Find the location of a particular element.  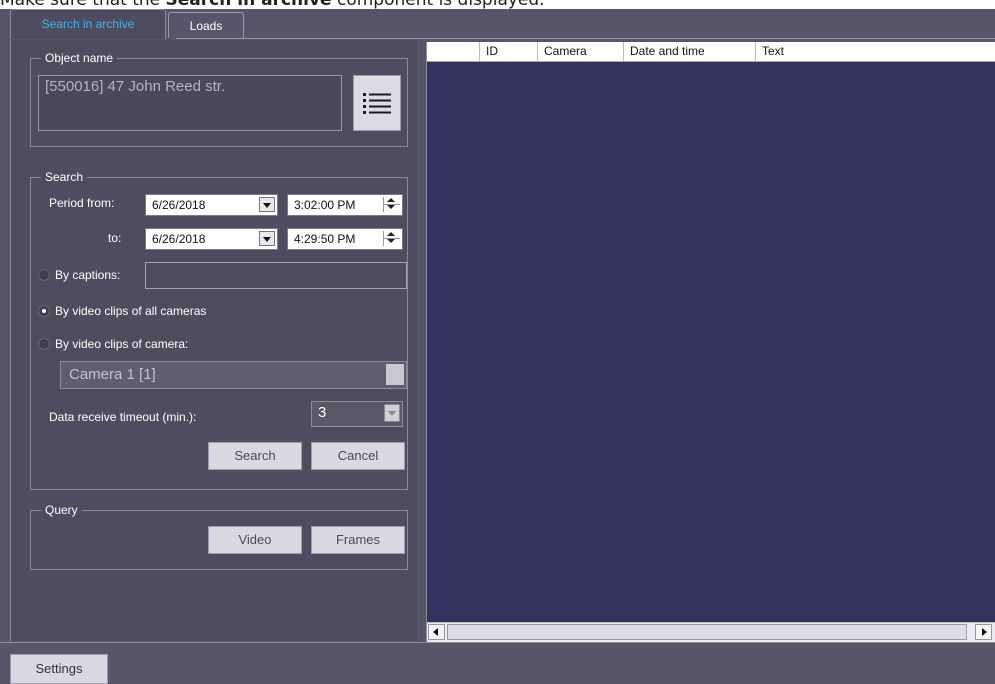

scroll-left-icon is located at coordinates (436, 632).